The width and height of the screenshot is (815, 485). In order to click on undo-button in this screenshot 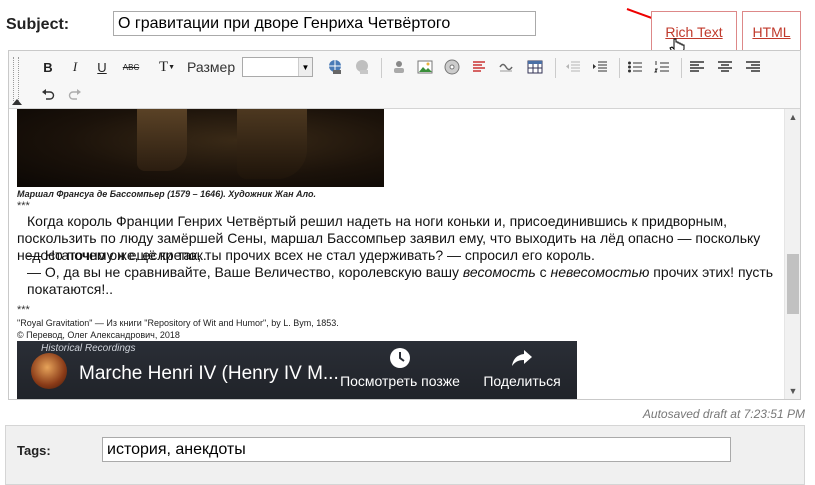, I will do `click(48, 95)`.